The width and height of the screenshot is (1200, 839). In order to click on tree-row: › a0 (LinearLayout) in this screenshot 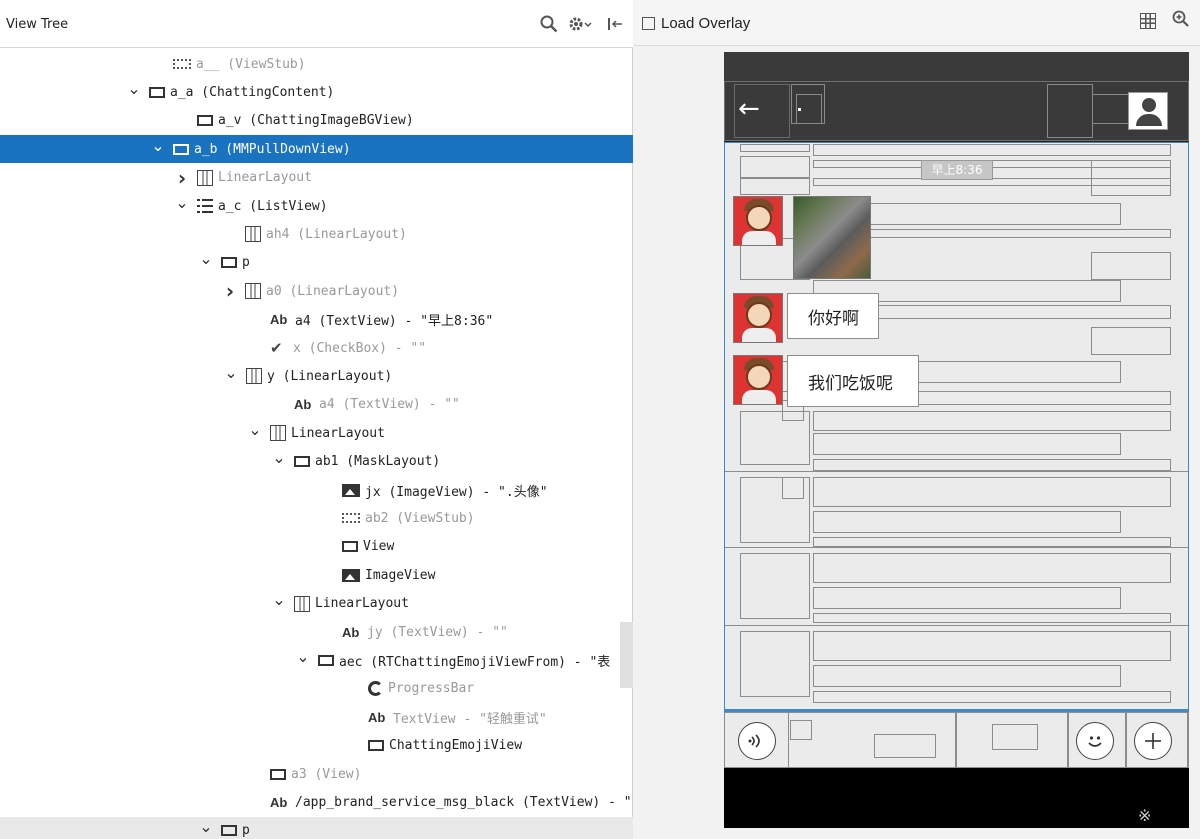, I will do `click(316, 291)`.